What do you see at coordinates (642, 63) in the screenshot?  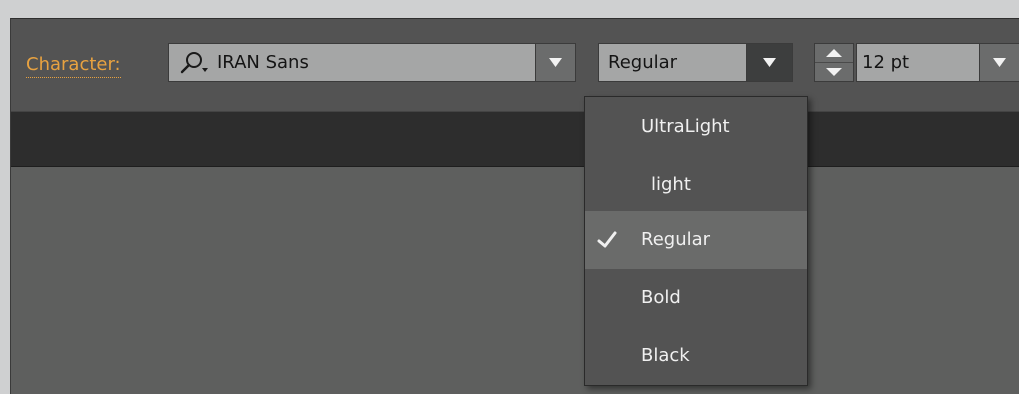 I see `font-style-value: Regular` at bounding box center [642, 63].